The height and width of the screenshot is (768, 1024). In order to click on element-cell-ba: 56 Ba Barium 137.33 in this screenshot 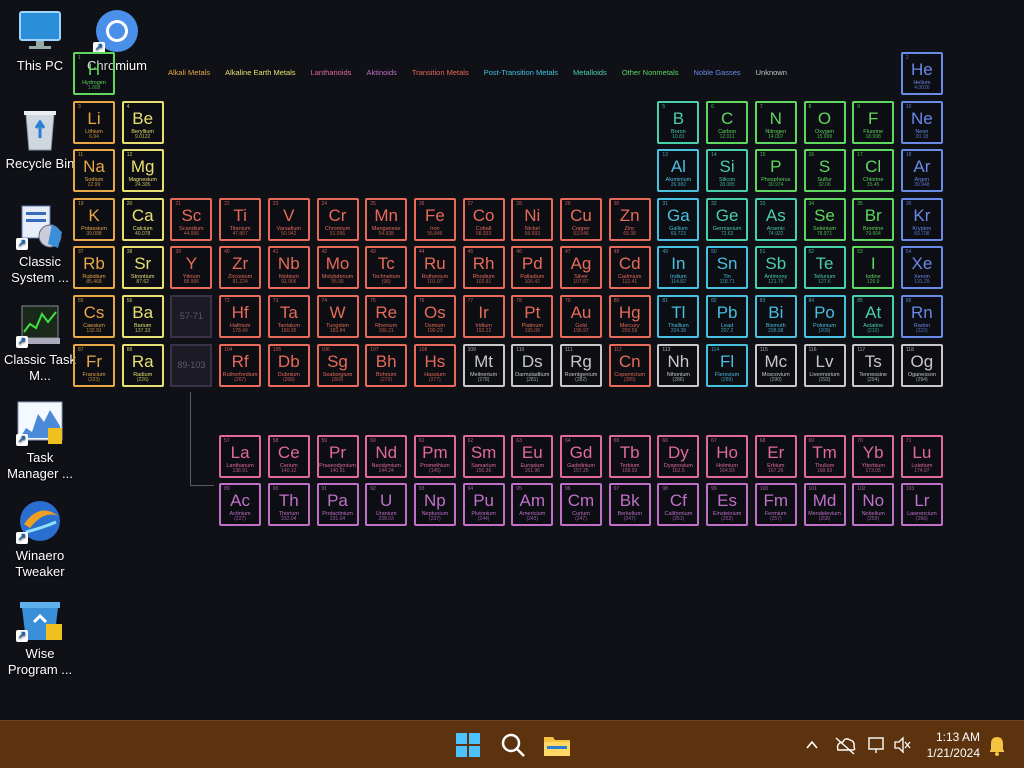, I will do `click(142, 316)`.